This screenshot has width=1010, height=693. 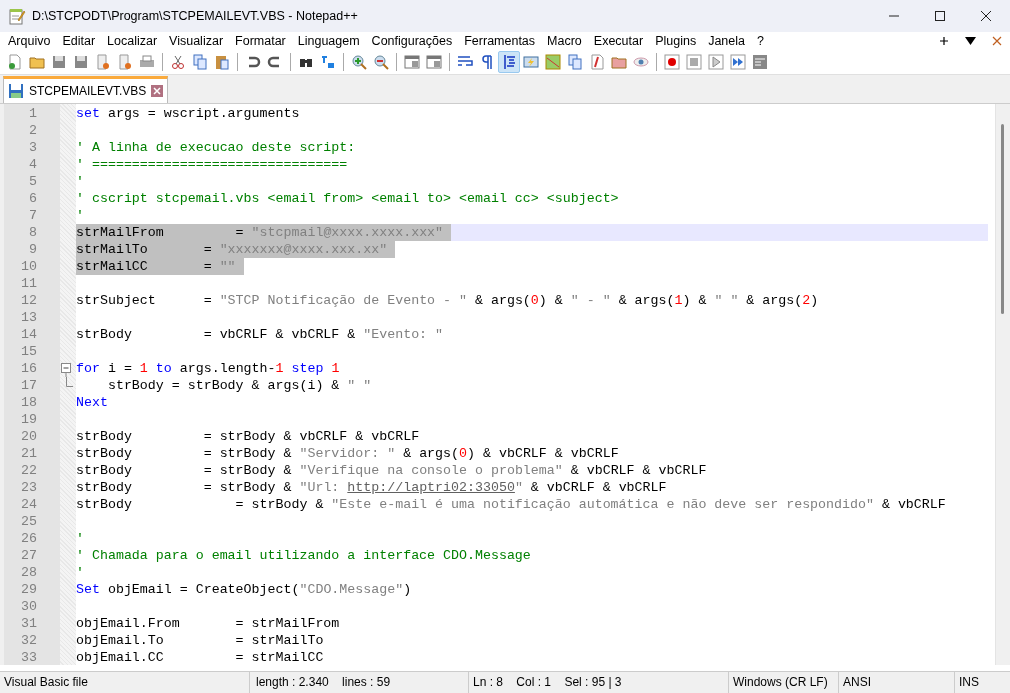 What do you see at coordinates (716, 62) in the screenshot?
I see `play-icon` at bounding box center [716, 62].